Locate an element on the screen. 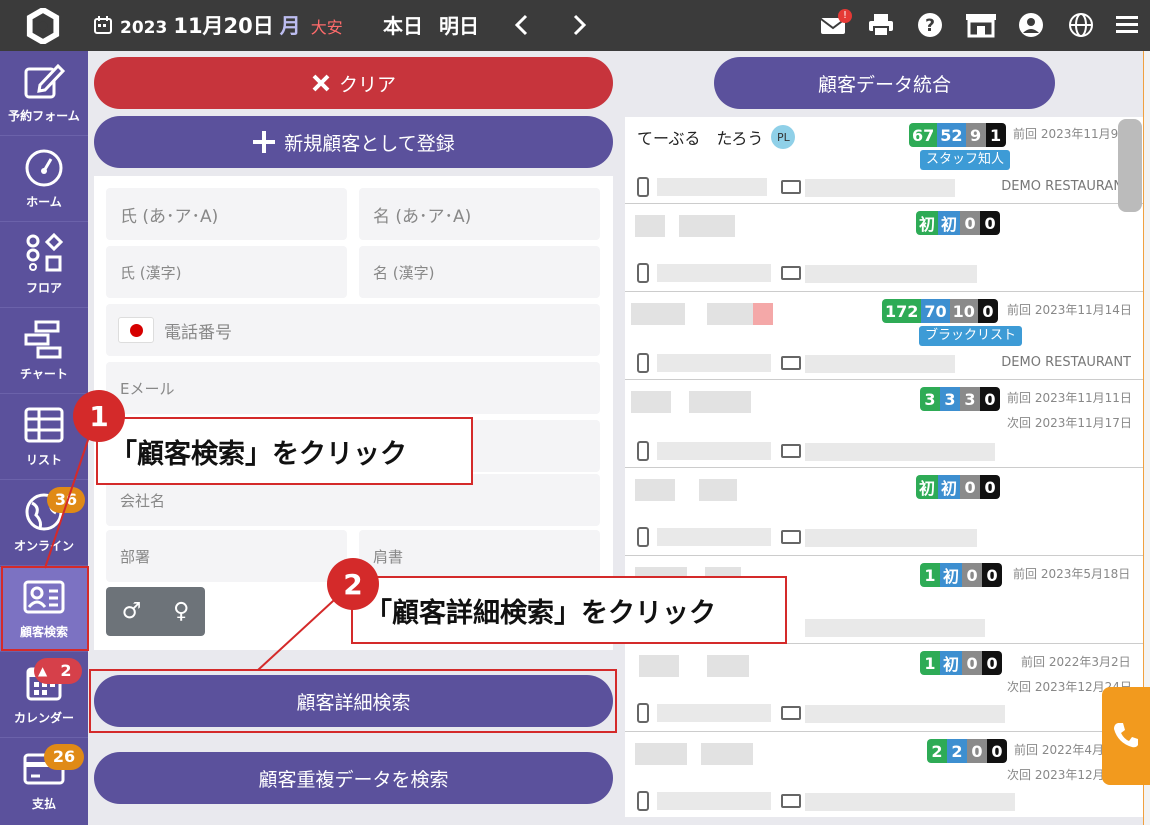 The image size is (1150, 825). phone-field: 電話番号 is located at coordinates (353, 330).